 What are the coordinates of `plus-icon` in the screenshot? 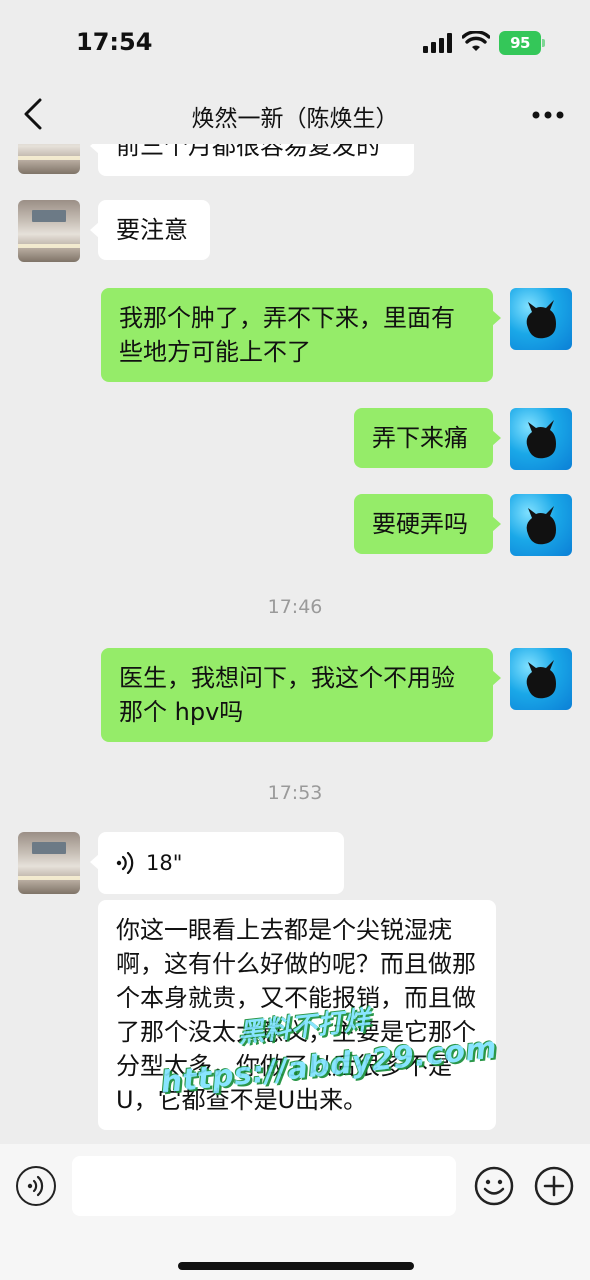 It's located at (554, 1186).